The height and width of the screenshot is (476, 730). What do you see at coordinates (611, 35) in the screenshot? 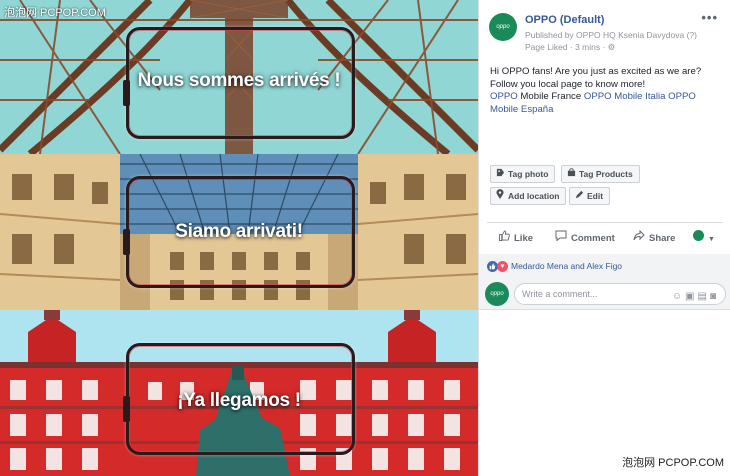
I see `published-by: Published by OPPO HQ Ksenia Davydova (?)` at bounding box center [611, 35].